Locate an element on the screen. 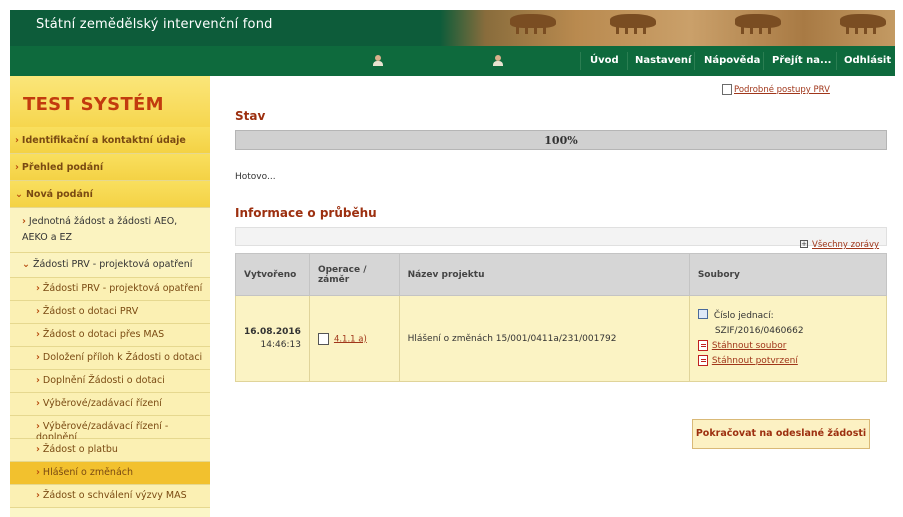 Image resolution: width=903 pixels, height=517 pixels. status-section-title: Stav is located at coordinates (250, 116).